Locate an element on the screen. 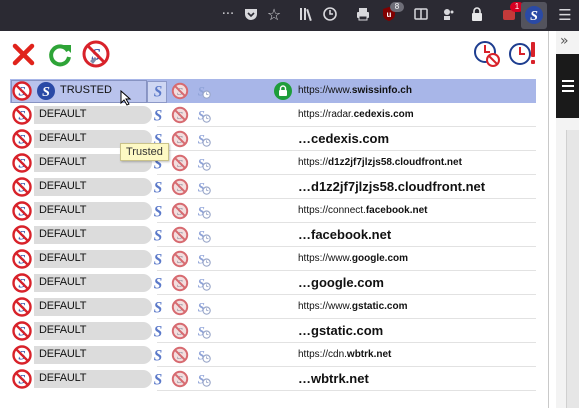  svg-text: u is located at coordinates (389, 14).